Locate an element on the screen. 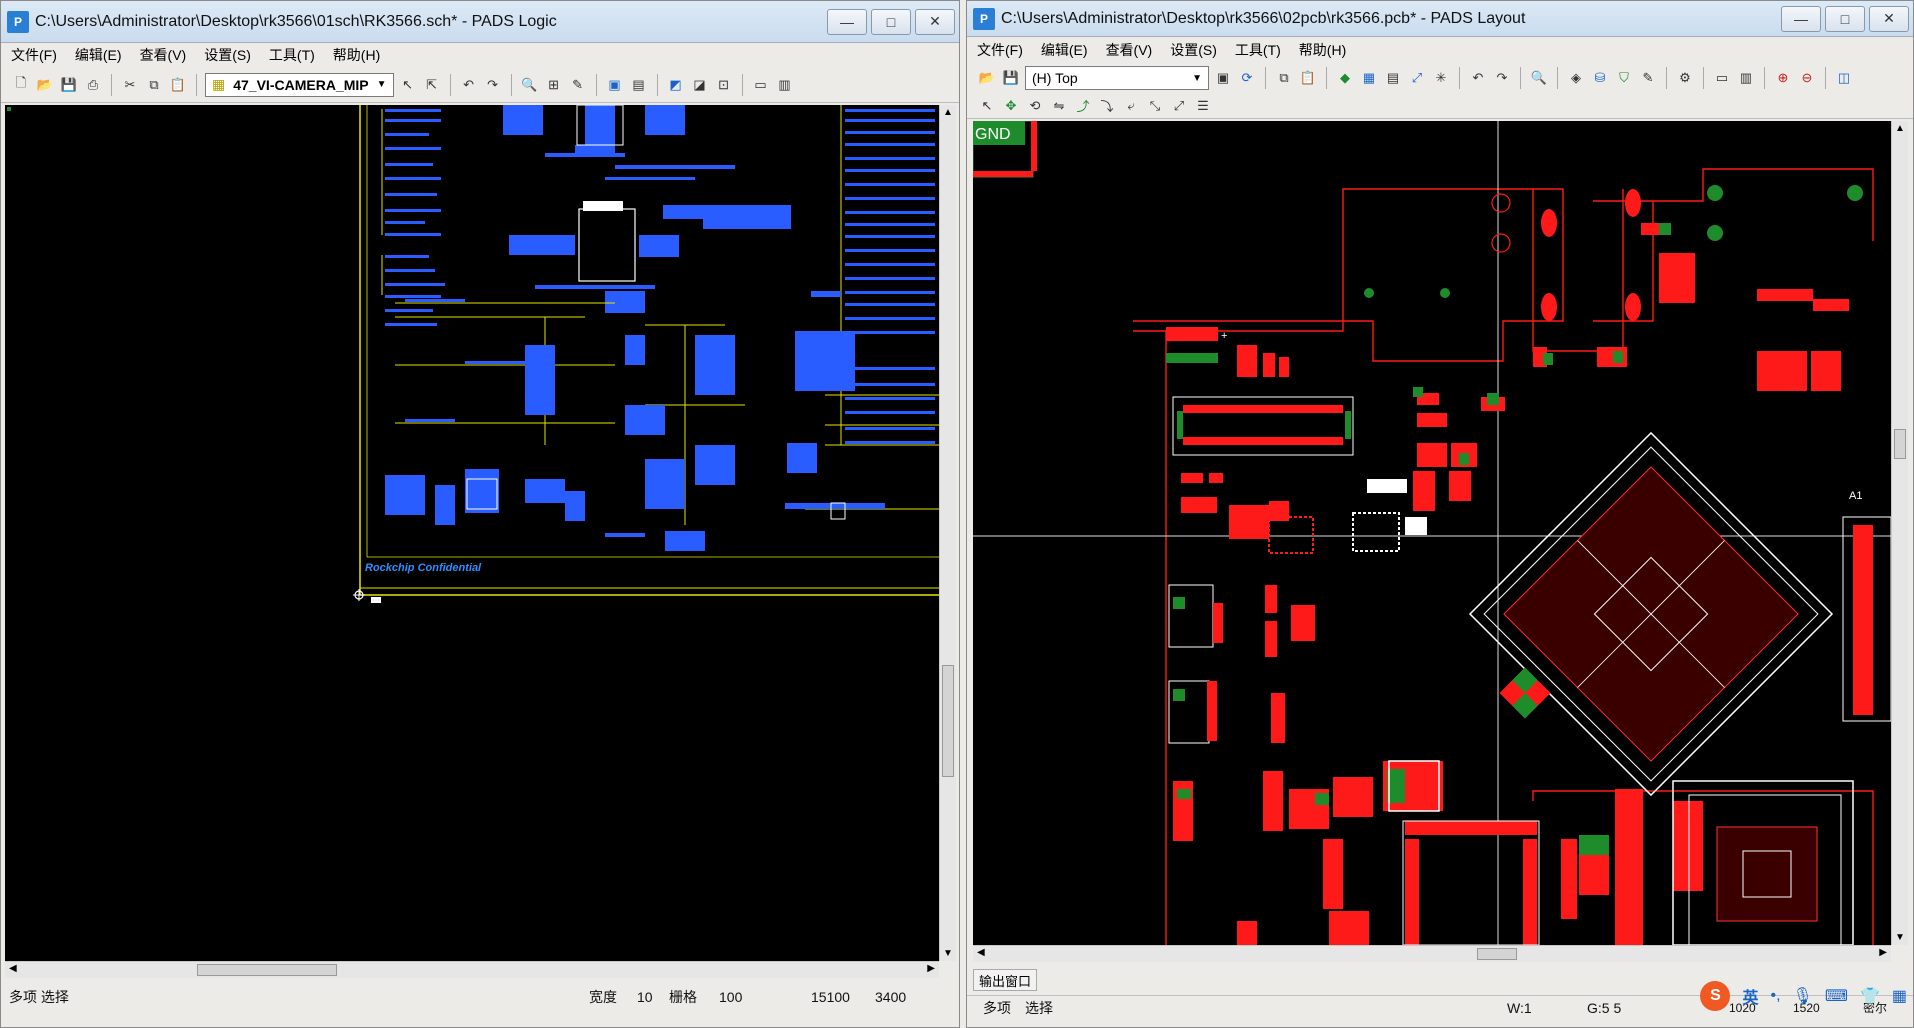 This screenshot has width=1914, height=1028. router-link-icon: ◪ is located at coordinates (700, 85).